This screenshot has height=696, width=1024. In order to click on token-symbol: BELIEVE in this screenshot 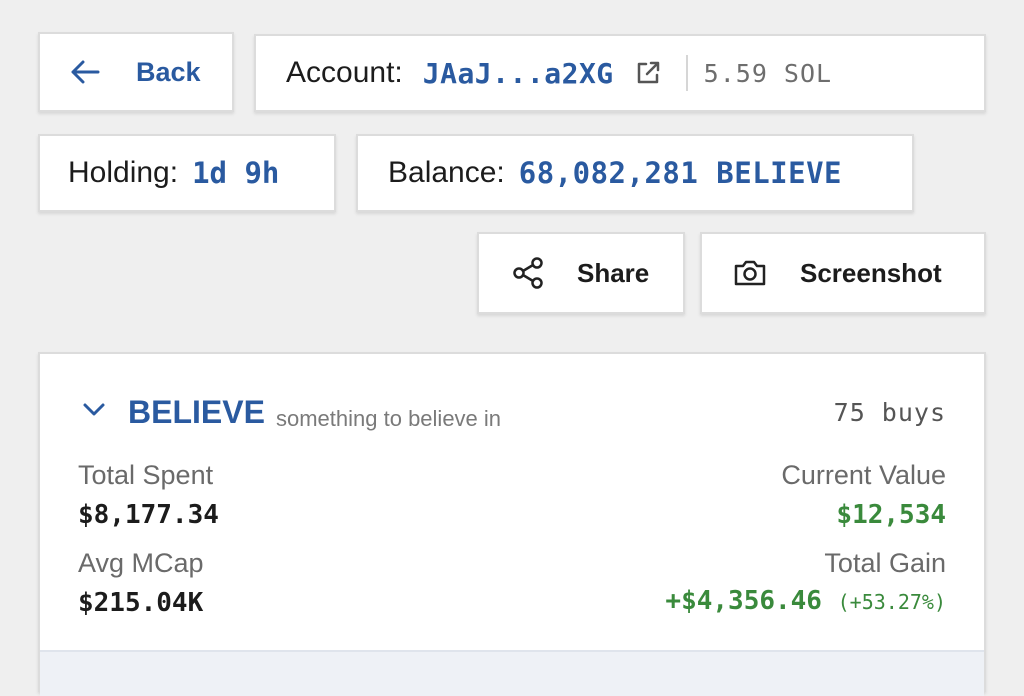, I will do `click(196, 412)`.